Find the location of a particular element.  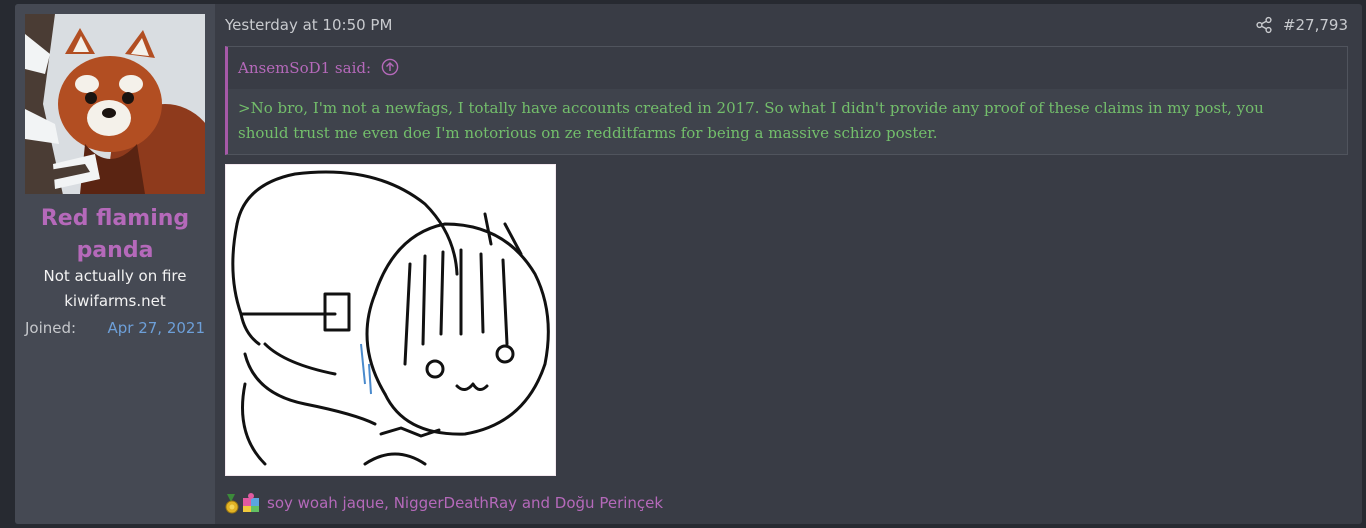

quote-header: AnsemSoD1 said: is located at coordinates (787, 68).